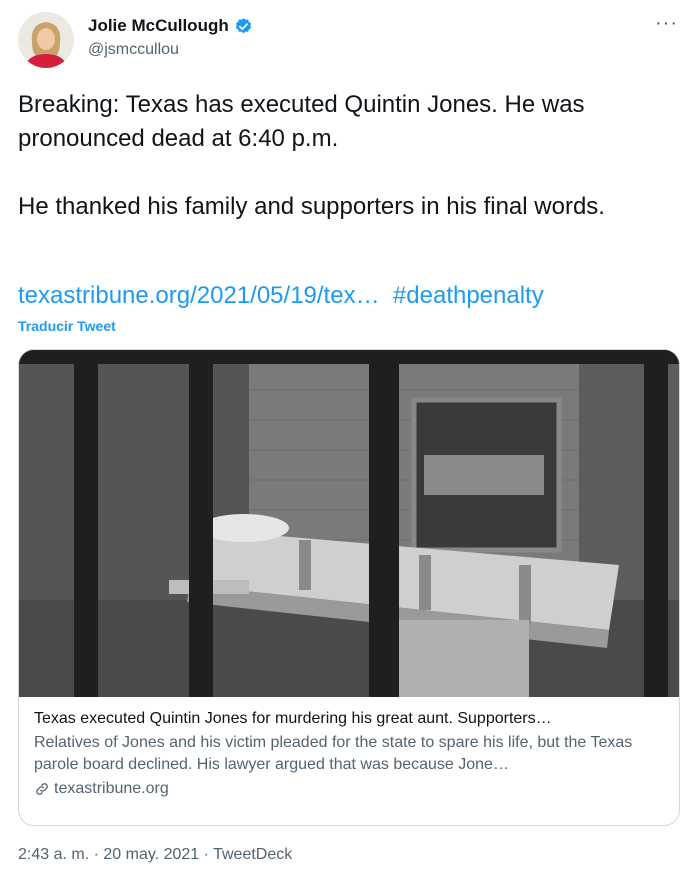 Image resolution: width=700 pixels, height=878 pixels. What do you see at coordinates (468, 295) in the screenshot?
I see `hashtag-link: #deathpenalty` at bounding box center [468, 295].